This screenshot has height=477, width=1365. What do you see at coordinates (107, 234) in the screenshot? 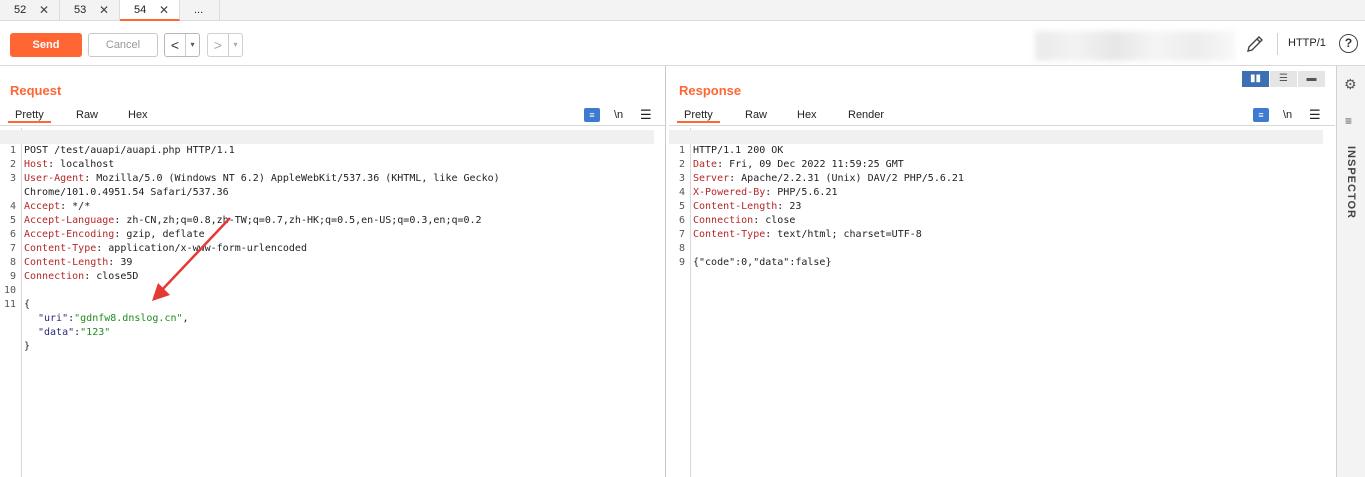
I see `code-line: 6 Accept-Encoding: gzip, deflate` at bounding box center [107, 234].